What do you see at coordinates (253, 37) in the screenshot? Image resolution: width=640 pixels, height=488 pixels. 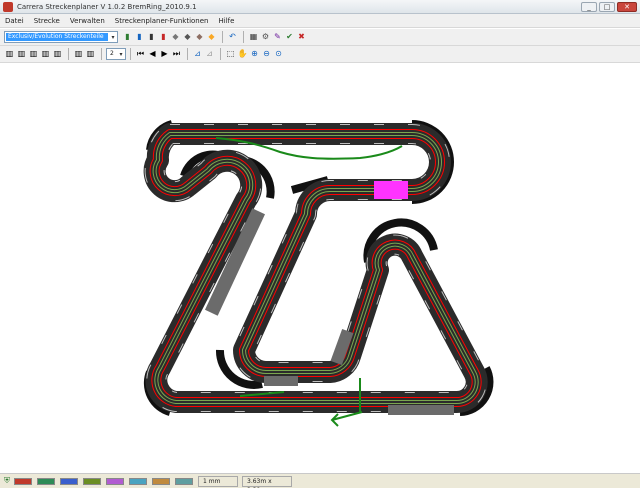 I see `grid-icon: ▦` at bounding box center [253, 37].